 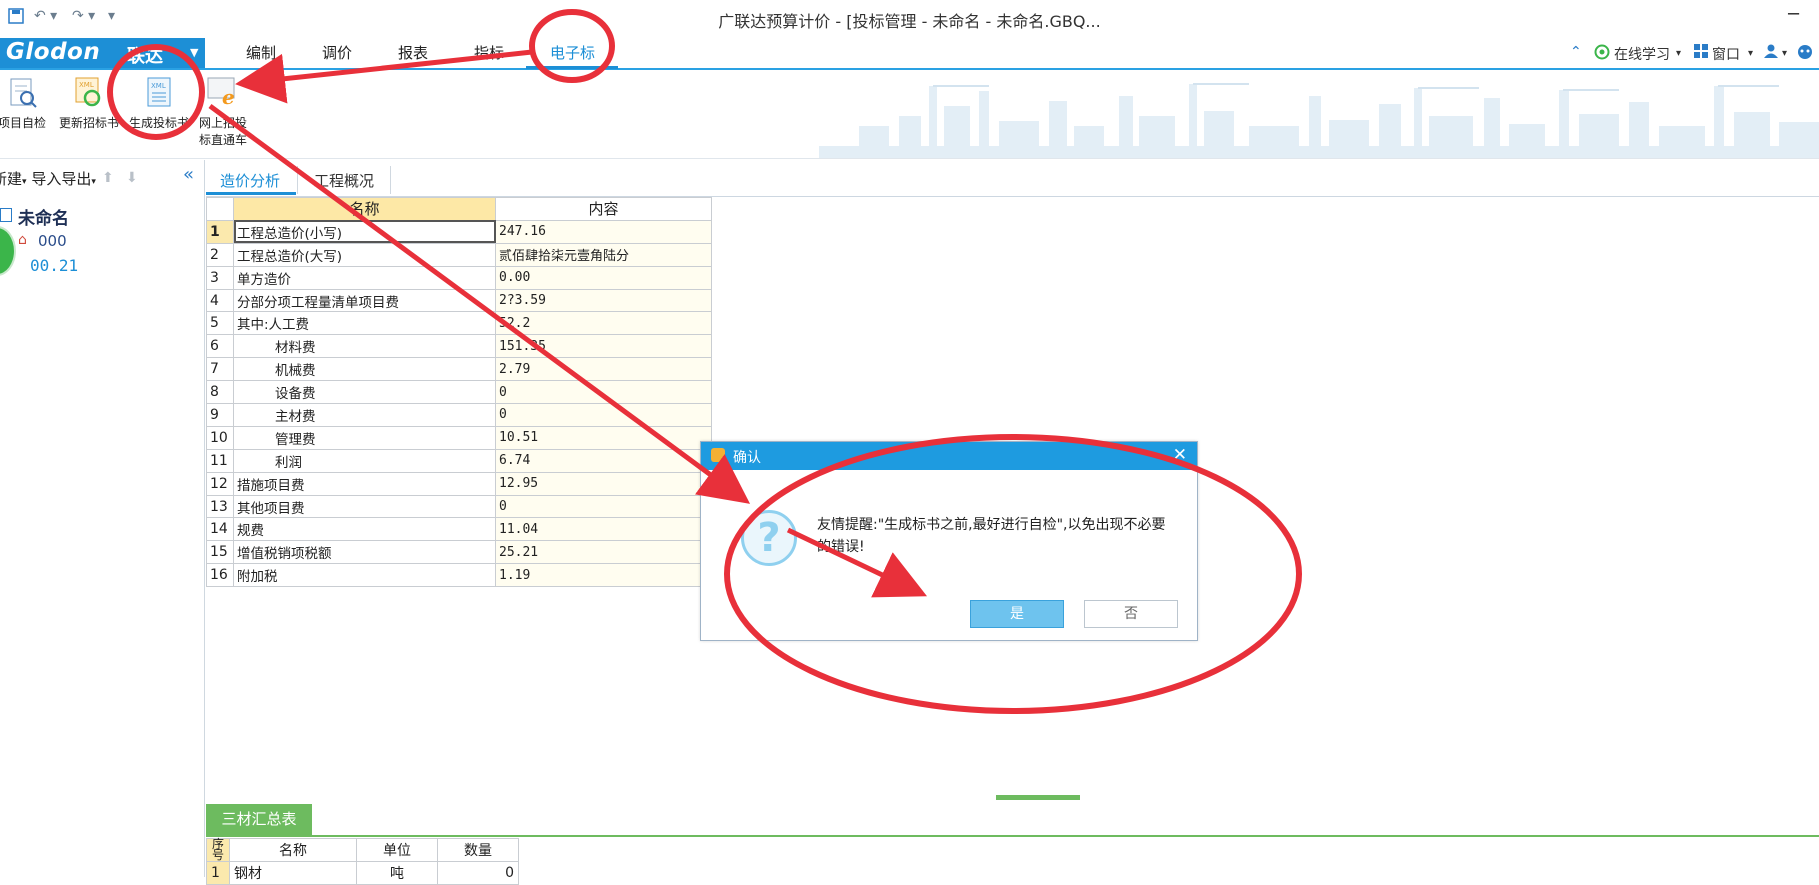 I want to click on table-row: 12 措施项目费 12.95, so click(x=459, y=483).